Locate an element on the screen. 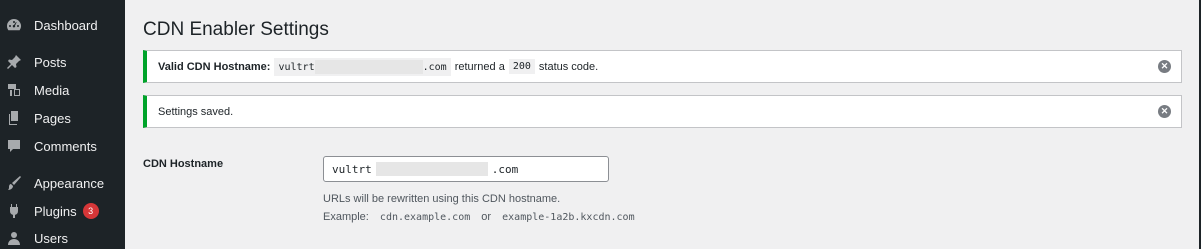 This screenshot has height=249, width=1201. dashboard-icon is located at coordinates (14, 25).